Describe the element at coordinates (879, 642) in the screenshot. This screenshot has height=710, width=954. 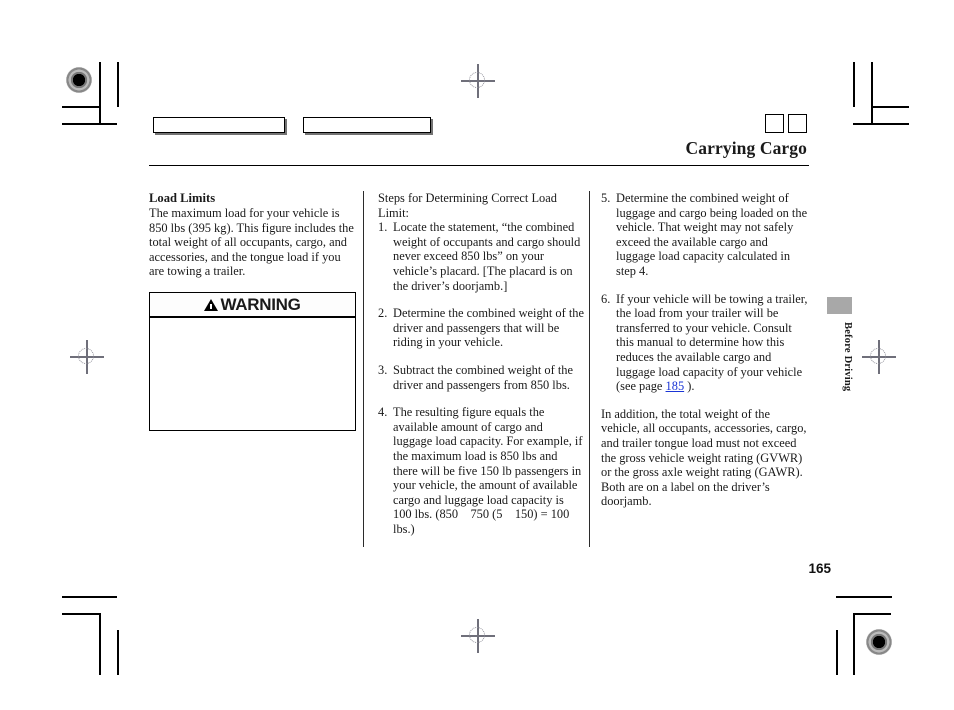
I see `registration-bullseye-bottom-right` at that location.